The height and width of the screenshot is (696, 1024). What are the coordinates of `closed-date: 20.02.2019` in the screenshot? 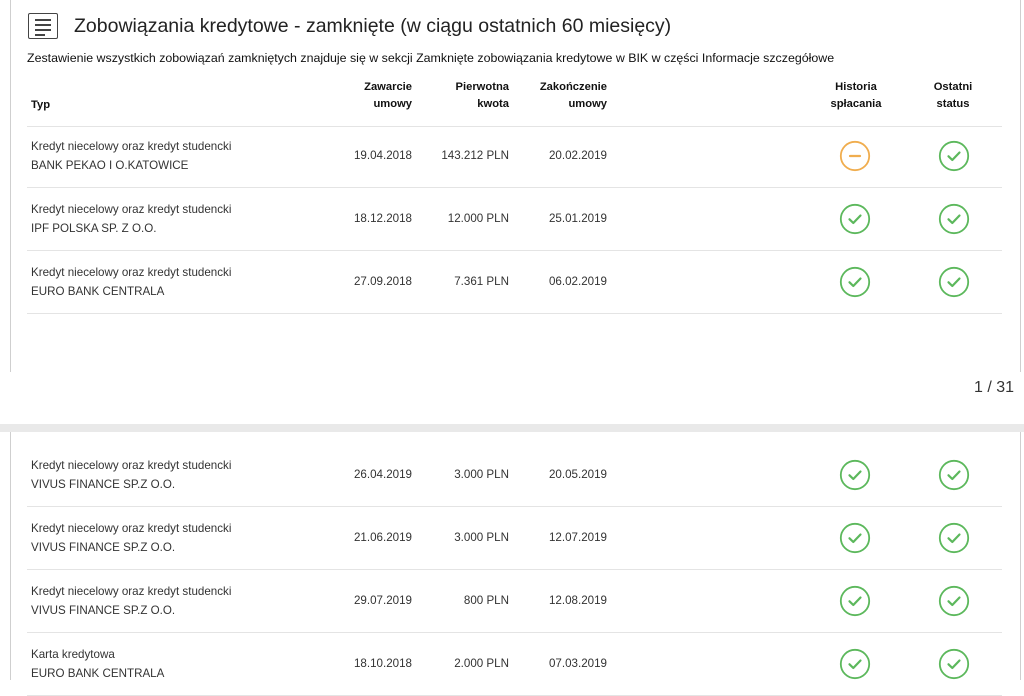 It's located at (577, 155).